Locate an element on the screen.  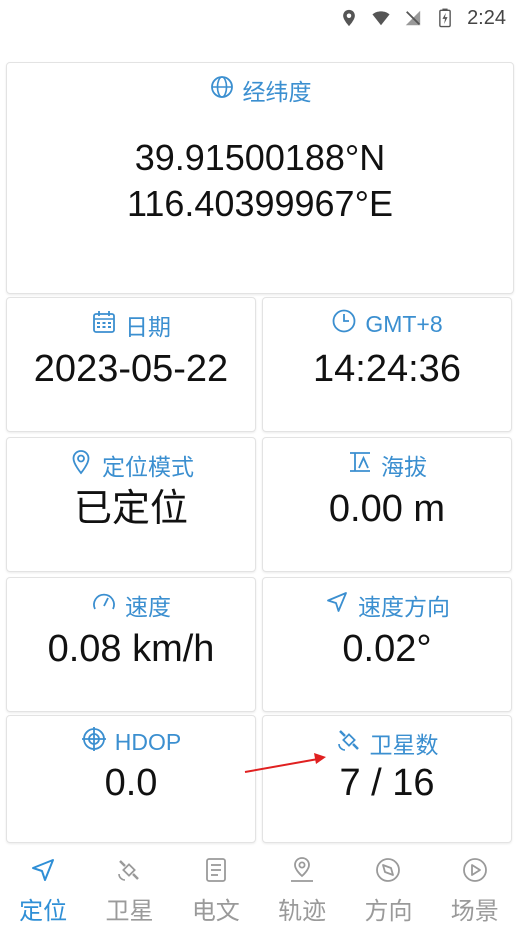
nav-label-messages: 电文 is located at coordinates (215, 911).